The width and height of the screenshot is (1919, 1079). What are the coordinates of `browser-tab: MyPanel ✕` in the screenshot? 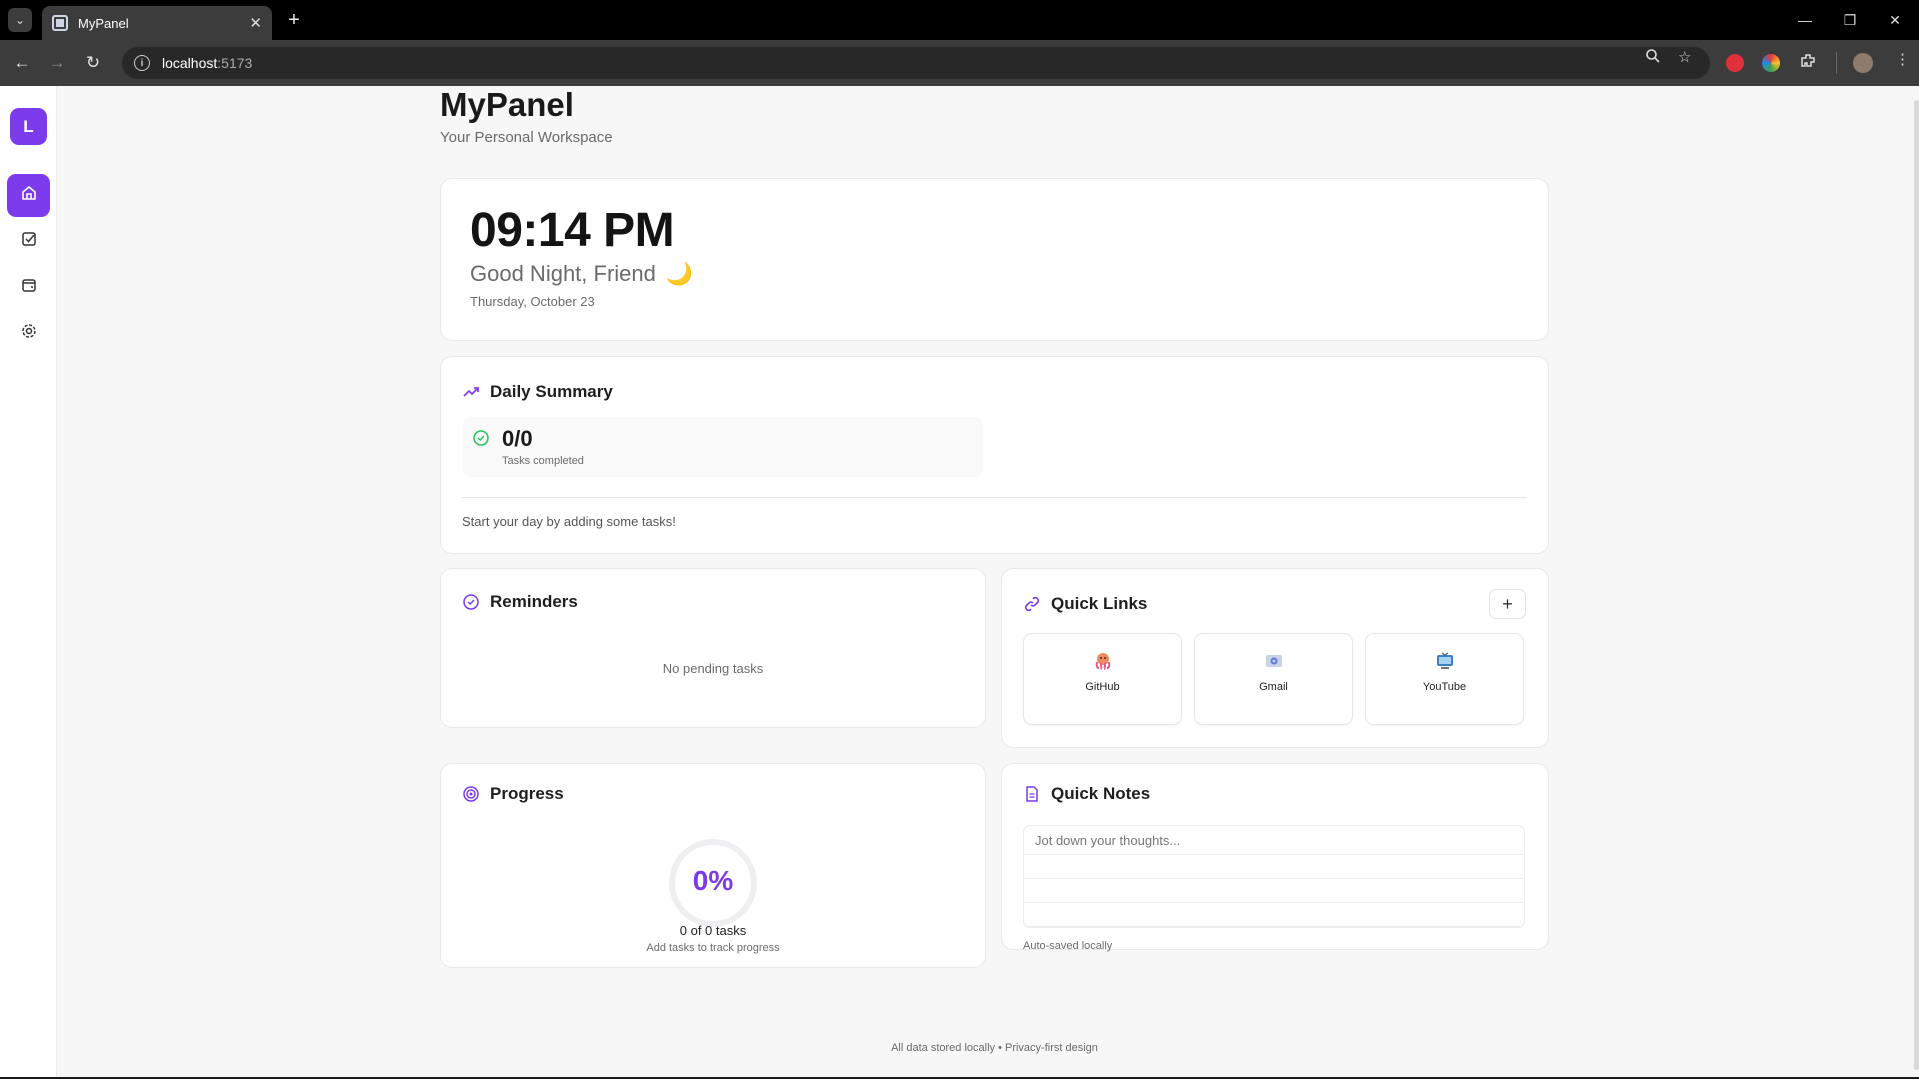 It's located at (157, 23).